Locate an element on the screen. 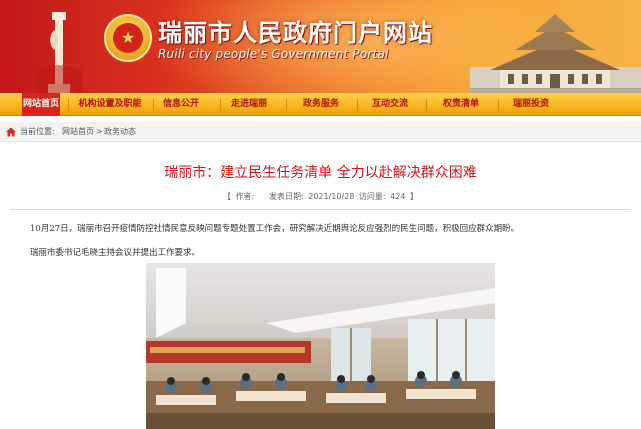  national-emblem-icon: ★ is located at coordinates (128, 38).